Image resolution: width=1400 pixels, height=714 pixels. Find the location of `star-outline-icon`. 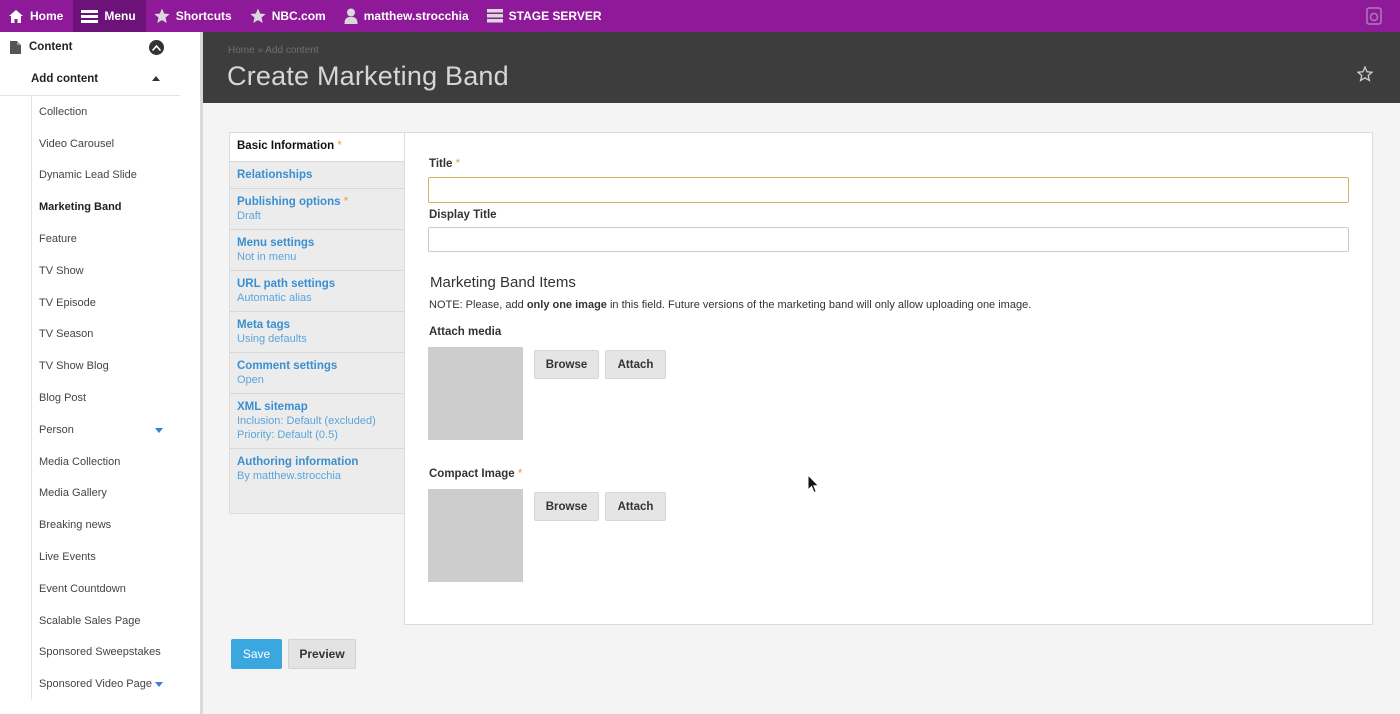

star-outline-icon is located at coordinates (1365, 73).